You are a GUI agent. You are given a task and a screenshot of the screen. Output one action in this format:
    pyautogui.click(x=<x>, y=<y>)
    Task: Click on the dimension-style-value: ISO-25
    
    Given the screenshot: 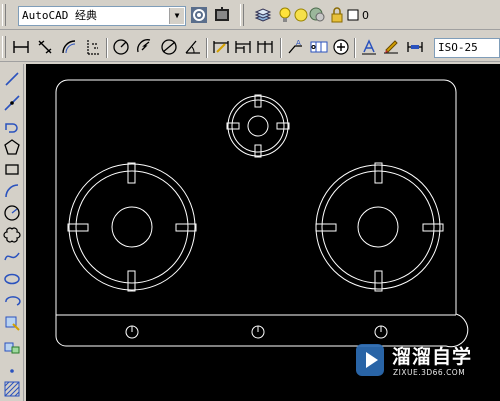 What is the action you would take?
    pyautogui.click(x=458, y=47)
    